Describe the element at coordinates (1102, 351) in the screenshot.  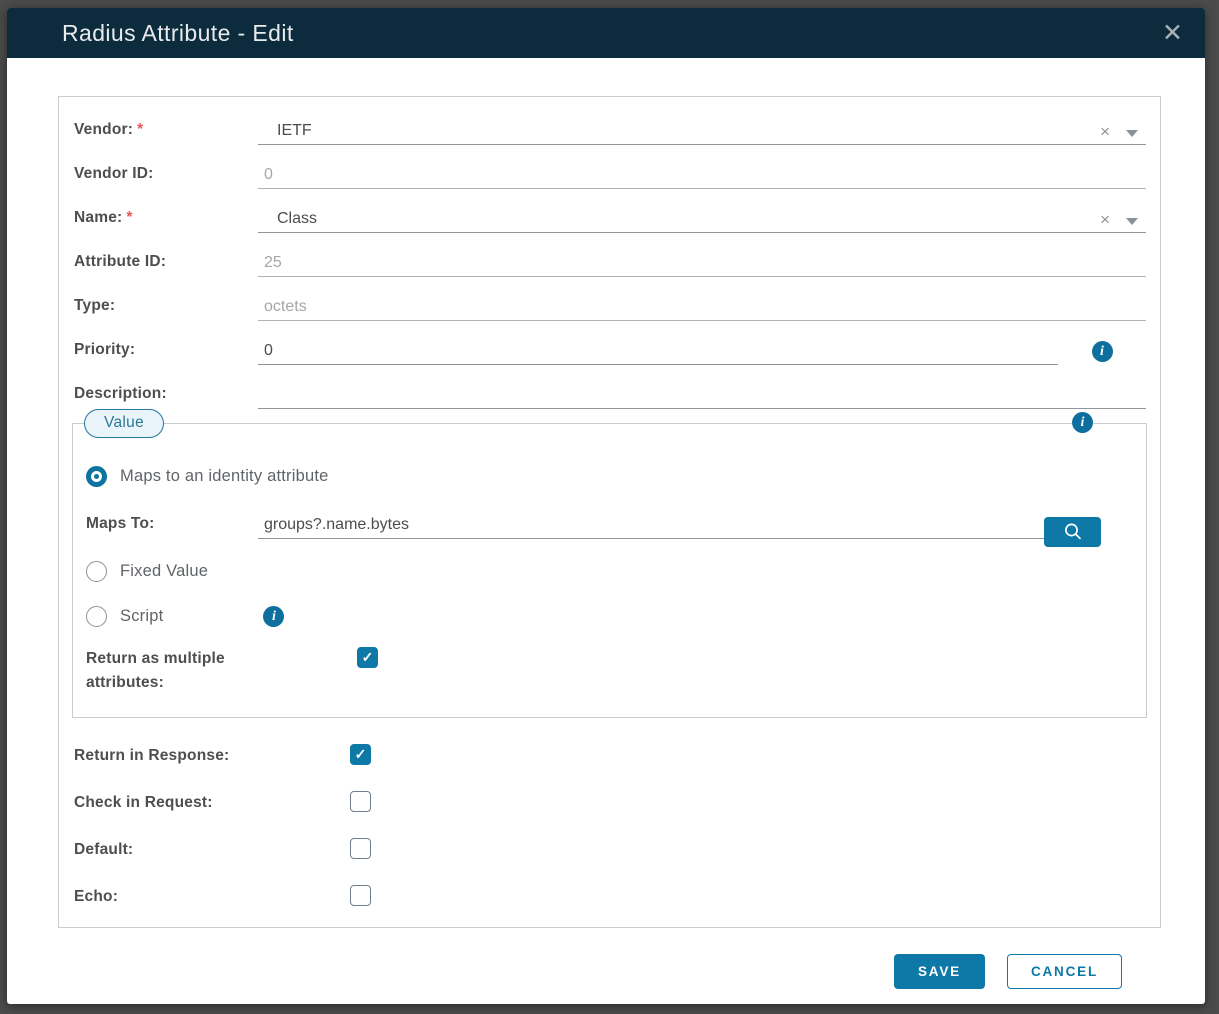
I see `priority-info-icon: i` at that location.